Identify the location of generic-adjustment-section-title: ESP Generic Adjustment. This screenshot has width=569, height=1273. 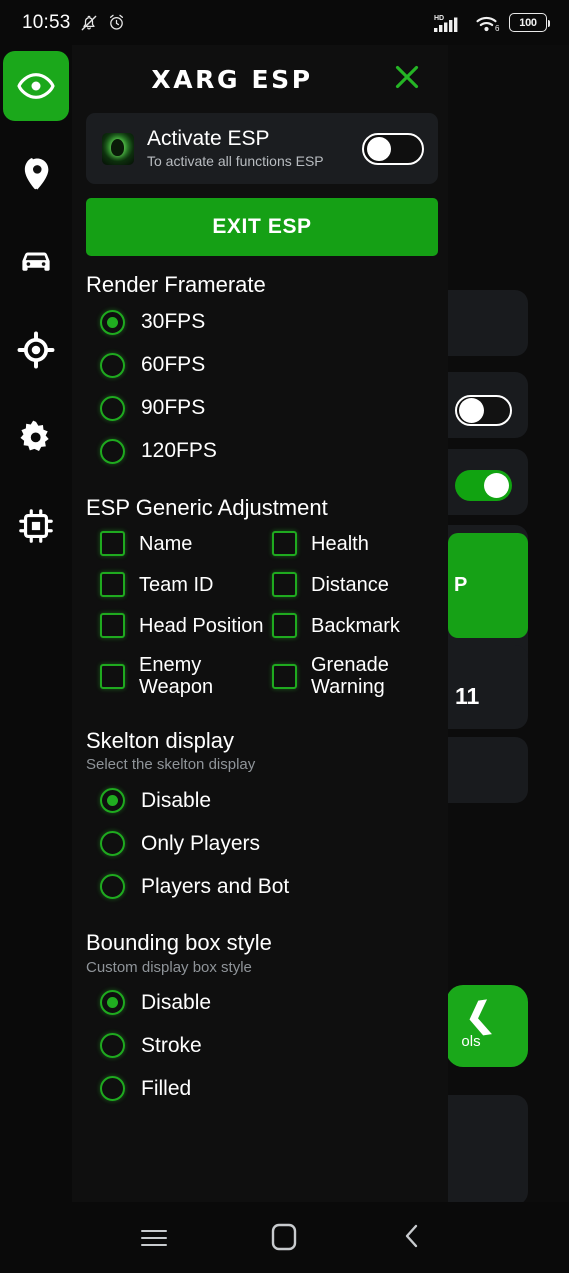
(207, 507).